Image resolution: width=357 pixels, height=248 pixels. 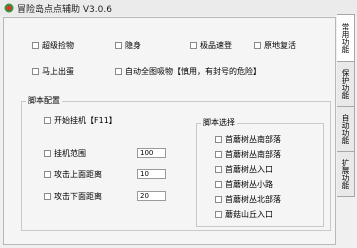 What do you see at coordinates (280, 45) in the screenshot?
I see `option-label: 原地复活` at bounding box center [280, 45].